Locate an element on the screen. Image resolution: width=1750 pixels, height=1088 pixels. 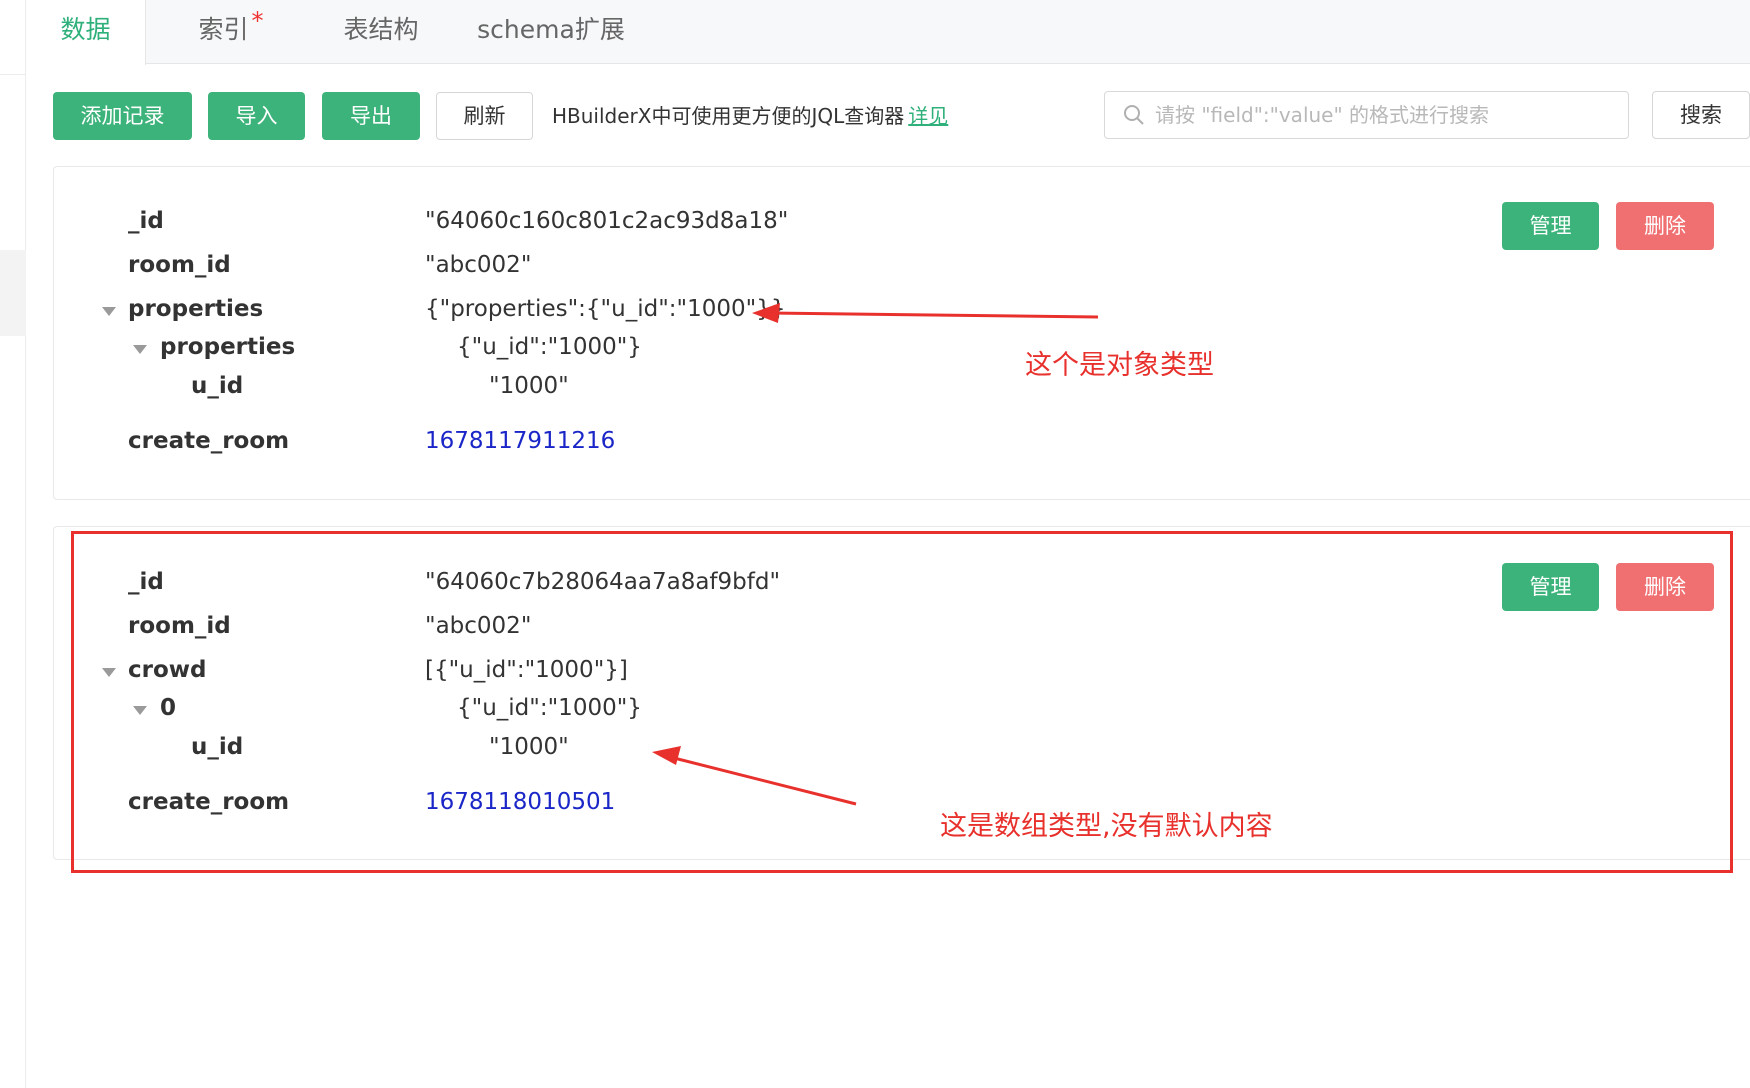
field-value: {"properties":{"u_id":"1000"}} is located at coordinates (605, 309).